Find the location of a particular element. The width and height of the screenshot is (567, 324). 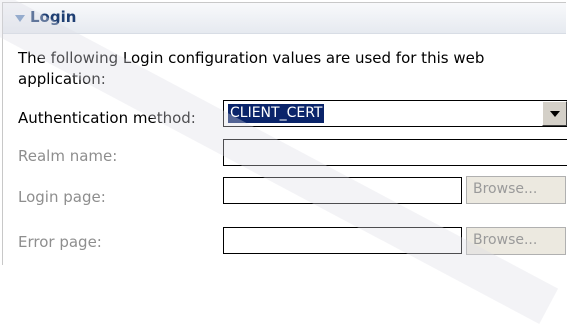

section-header: Login is located at coordinates (284, 18).